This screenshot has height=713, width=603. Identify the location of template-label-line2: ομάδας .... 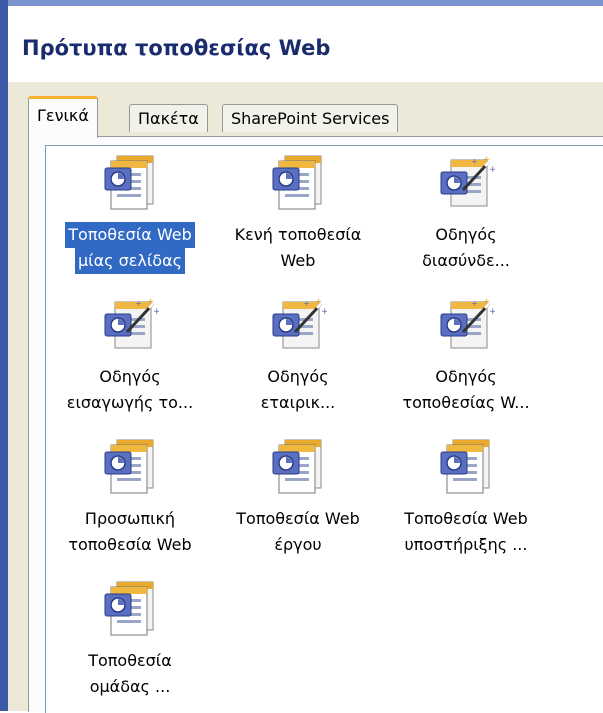
(130, 686).